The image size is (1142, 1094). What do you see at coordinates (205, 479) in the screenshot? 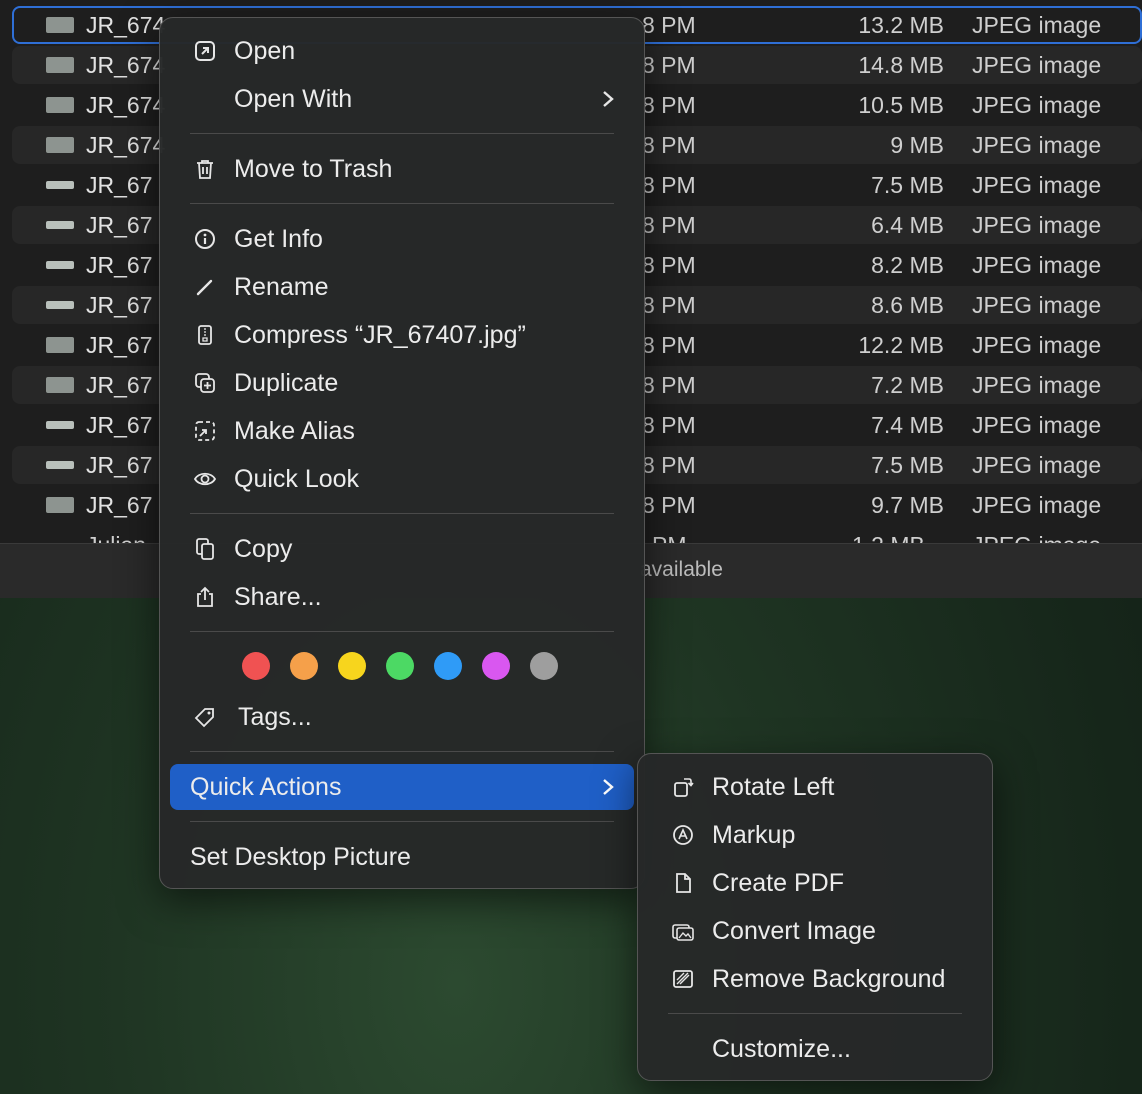
I see `eye-icon` at bounding box center [205, 479].